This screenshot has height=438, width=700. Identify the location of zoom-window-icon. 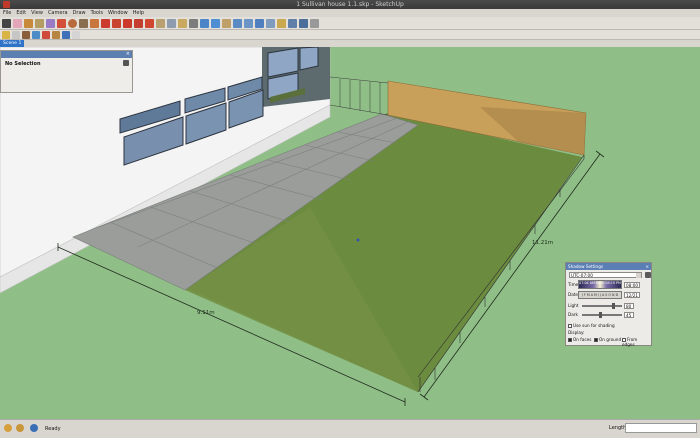
(248, 23).